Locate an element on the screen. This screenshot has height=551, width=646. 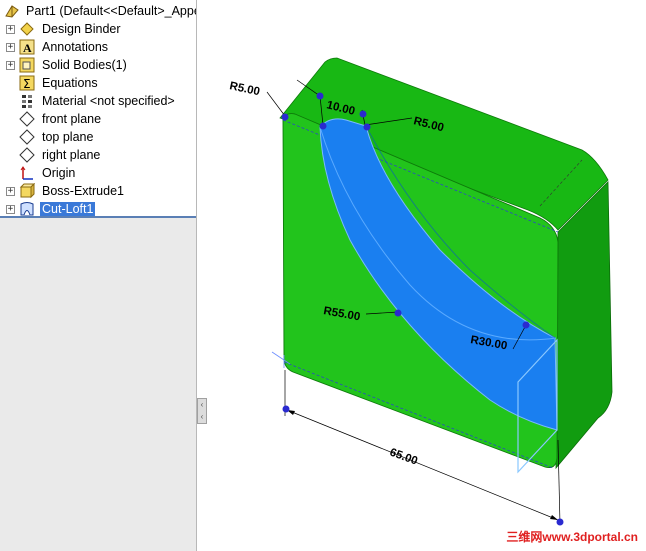
origin-icon is located at coordinates (27, 173).